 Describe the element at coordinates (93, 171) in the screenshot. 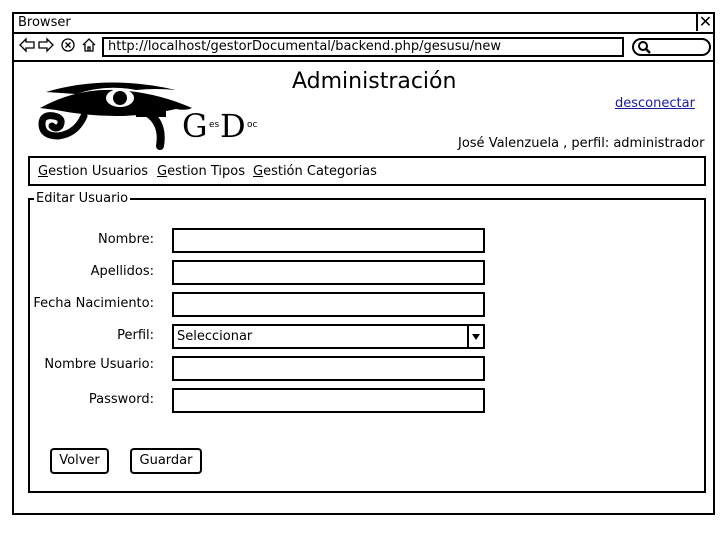

I see `menu-item-gestion-usuarios: Gestion Usuarios` at that location.